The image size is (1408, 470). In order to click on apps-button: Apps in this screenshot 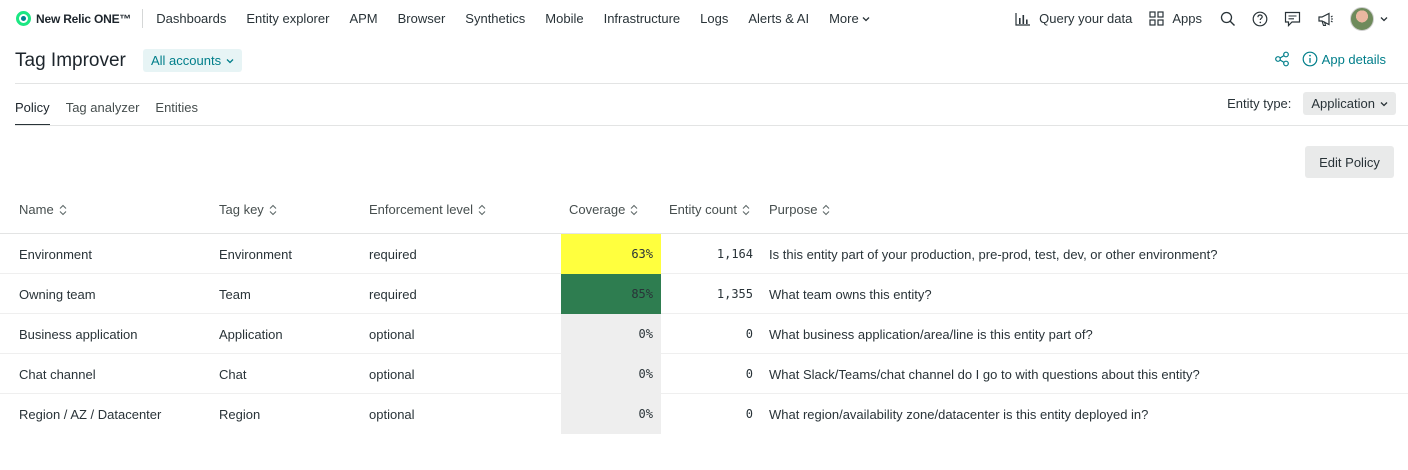, I will do `click(1175, 18)`.